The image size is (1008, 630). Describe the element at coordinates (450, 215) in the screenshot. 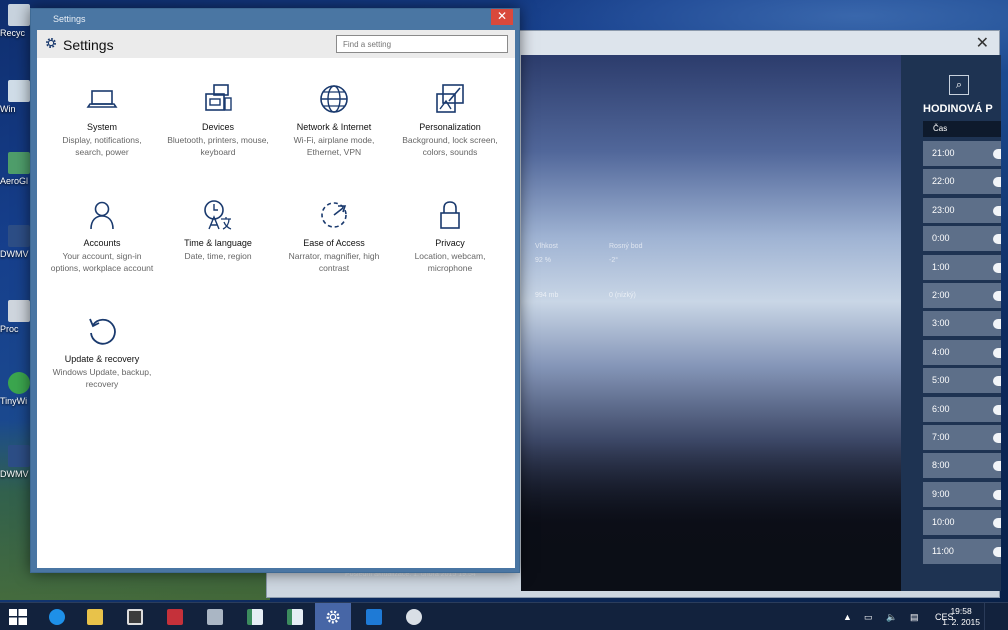

I see `lock-icon` at that location.